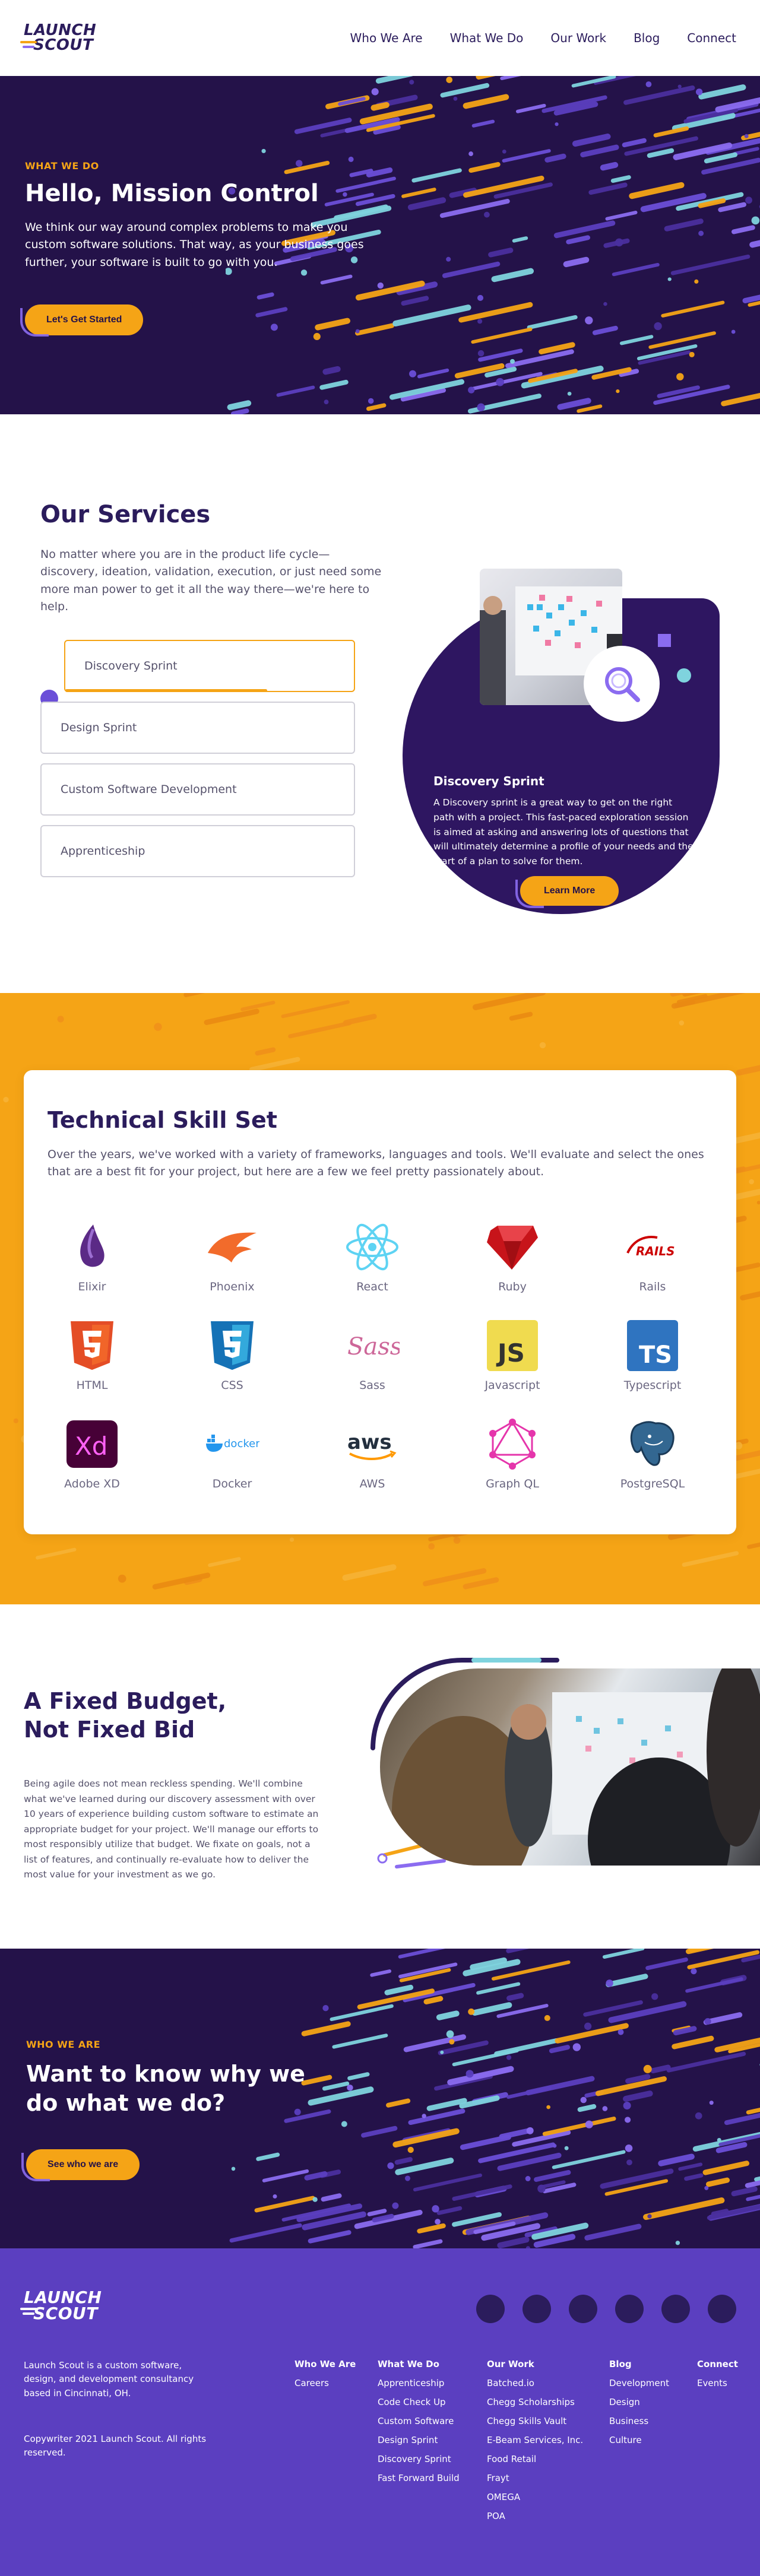 Image resolution: width=760 pixels, height=2576 pixels. Describe the element at coordinates (197, 728) in the screenshot. I see `service-item-design-sprint: Design Sprint` at that location.